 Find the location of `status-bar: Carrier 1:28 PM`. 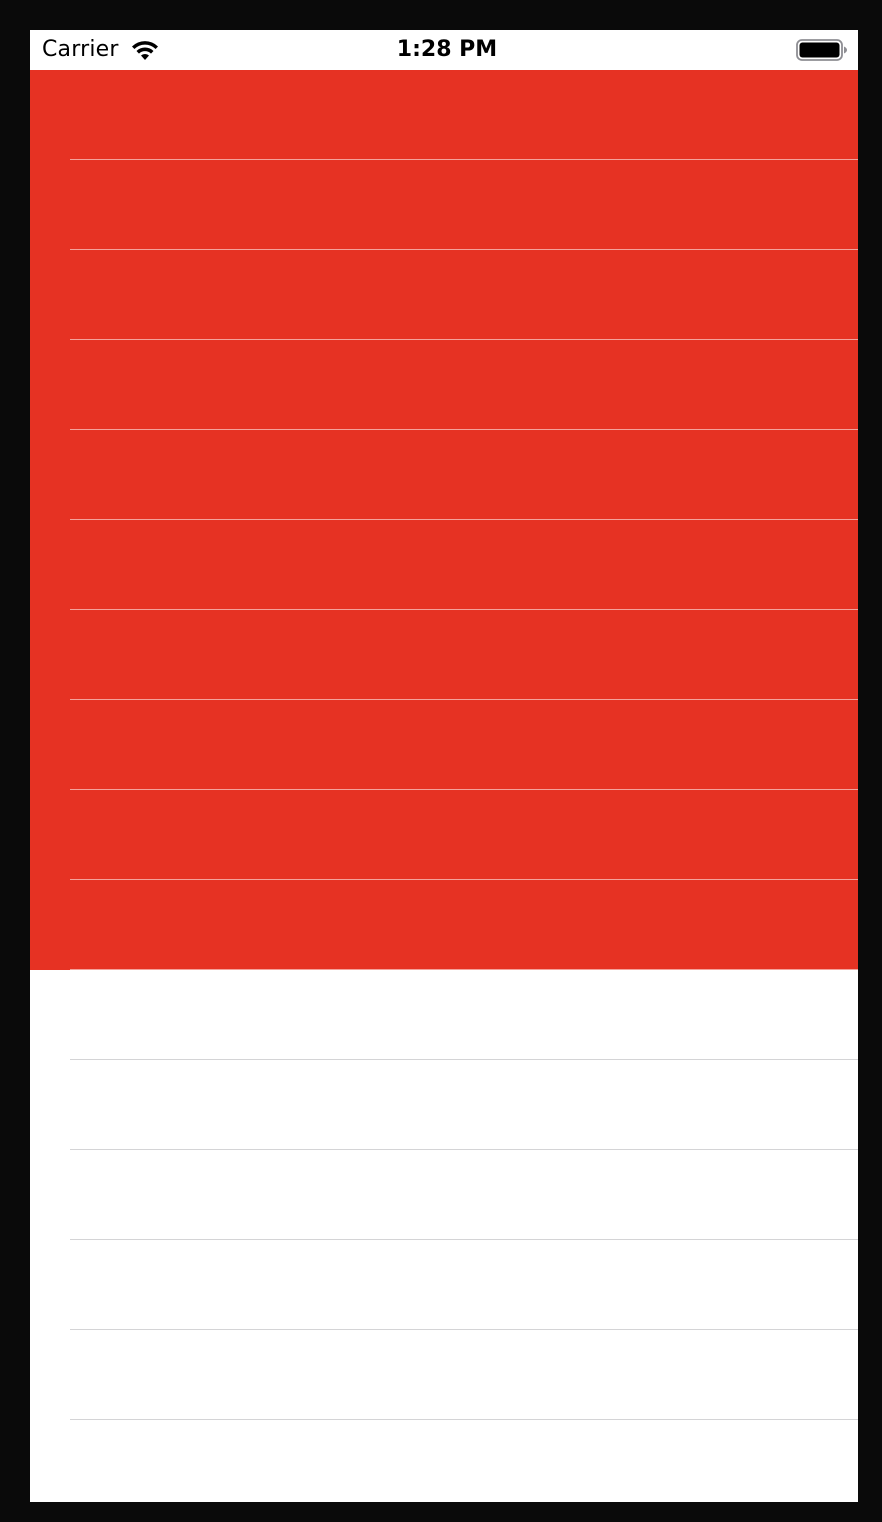

status-bar: Carrier 1:28 PM is located at coordinates (444, 50).